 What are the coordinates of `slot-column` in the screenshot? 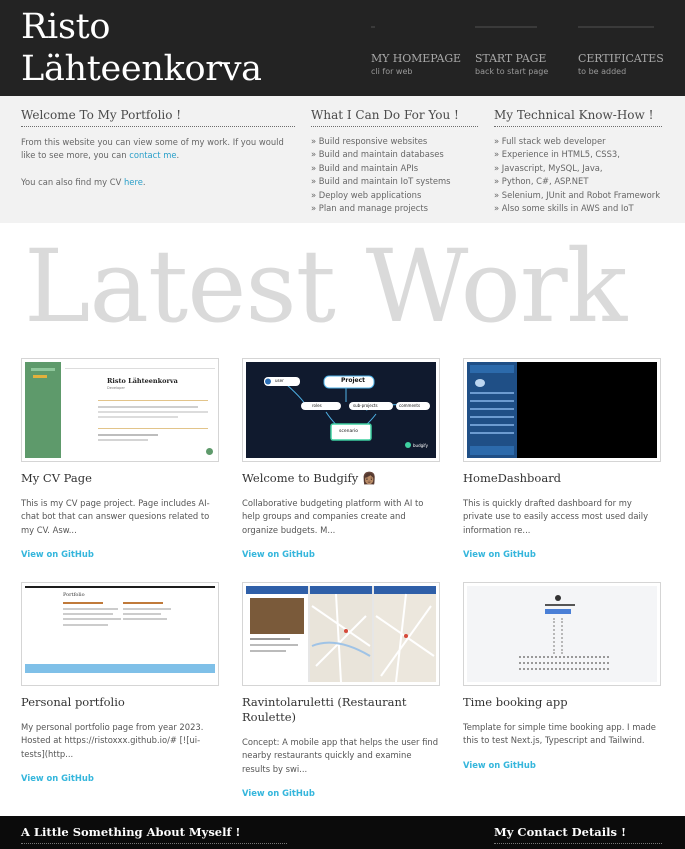 It's located at (562, 636).